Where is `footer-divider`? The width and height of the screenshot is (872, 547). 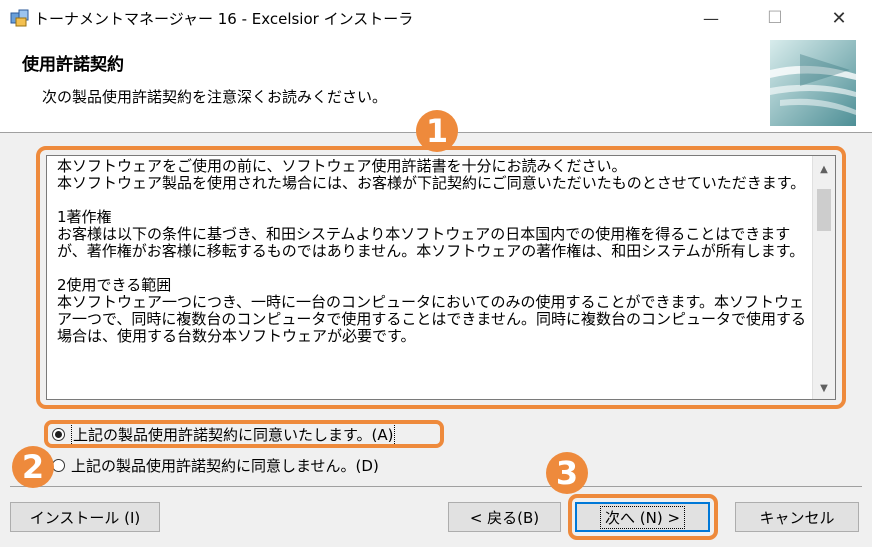
footer-divider is located at coordinates (436, 486).